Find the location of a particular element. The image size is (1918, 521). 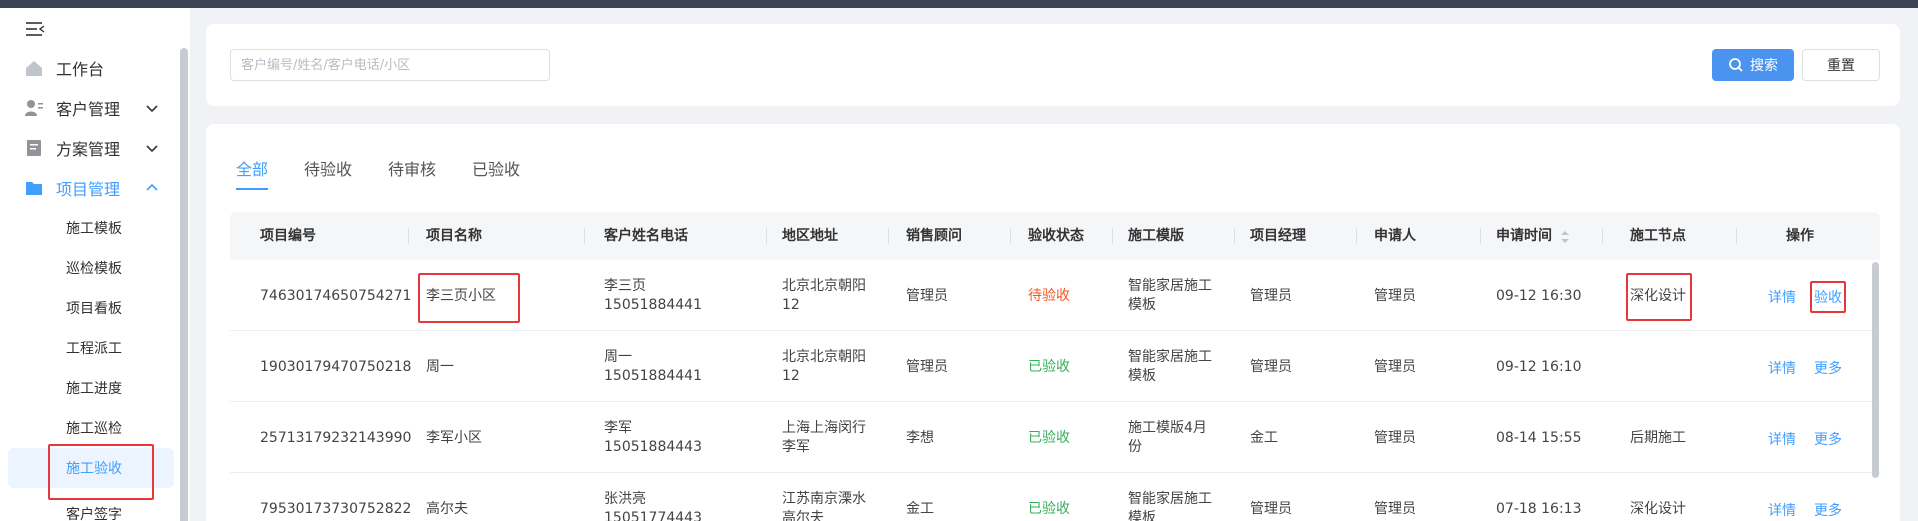

col-header-status: 验收状态 is located at coordinates (1056, 236).